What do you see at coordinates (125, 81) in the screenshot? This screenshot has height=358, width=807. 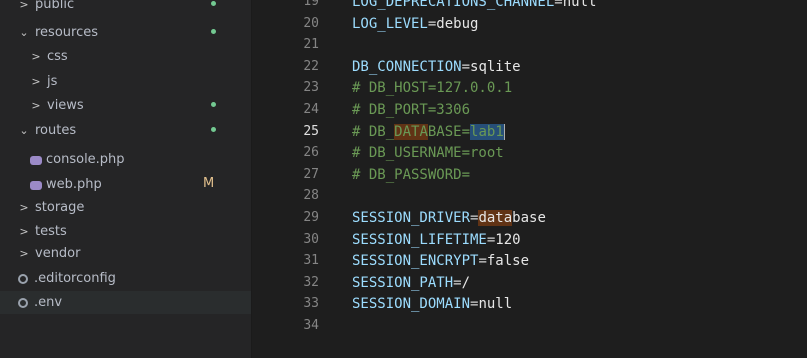 I see `explorer-item: > js` at bounding box center [125, 81].